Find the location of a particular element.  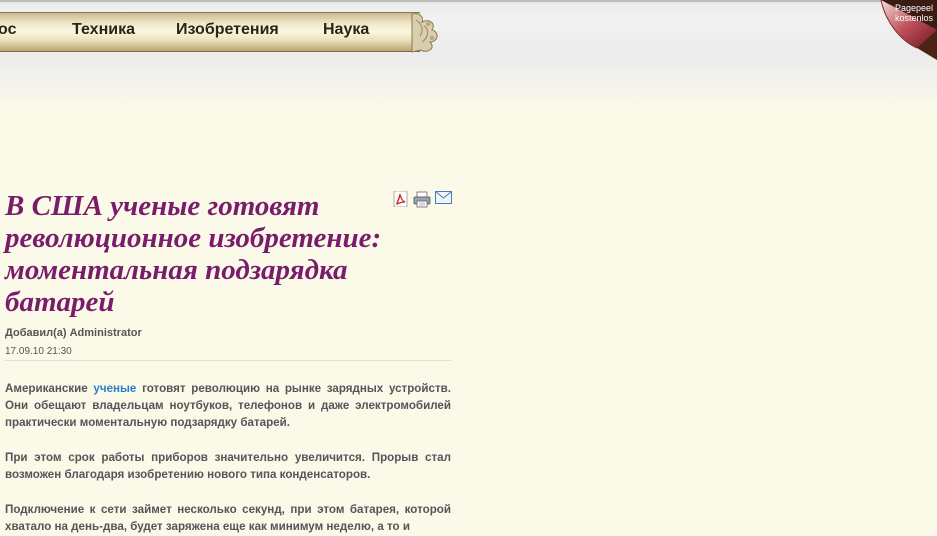

article-author: Добавил(а) Administrator is located at coordinates (73, 333).